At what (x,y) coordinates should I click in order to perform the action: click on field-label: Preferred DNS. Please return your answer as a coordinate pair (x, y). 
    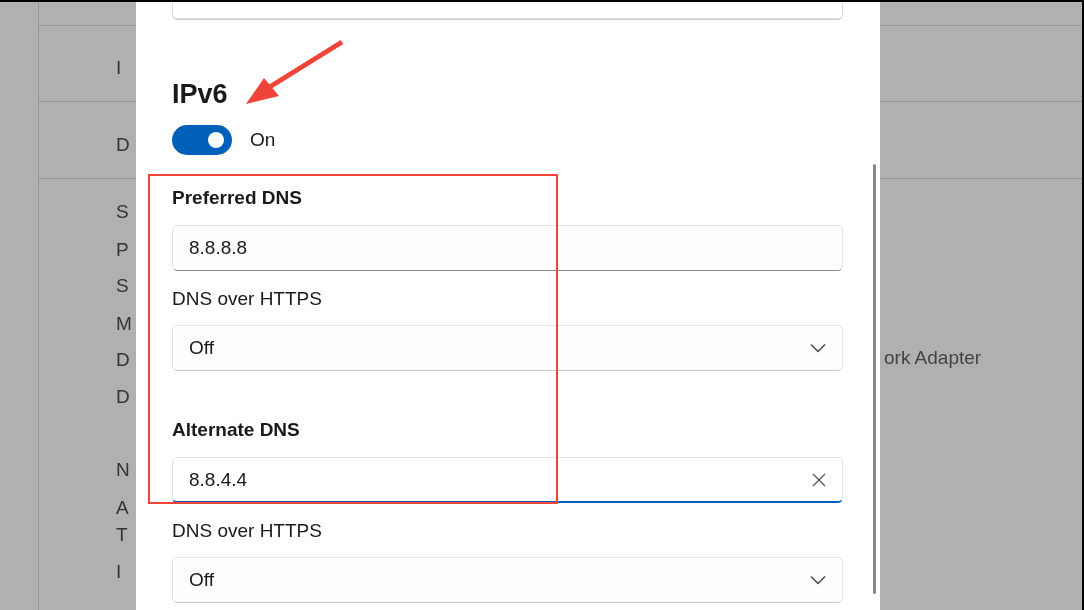
    Looking at the image, I should click on (237, 198).